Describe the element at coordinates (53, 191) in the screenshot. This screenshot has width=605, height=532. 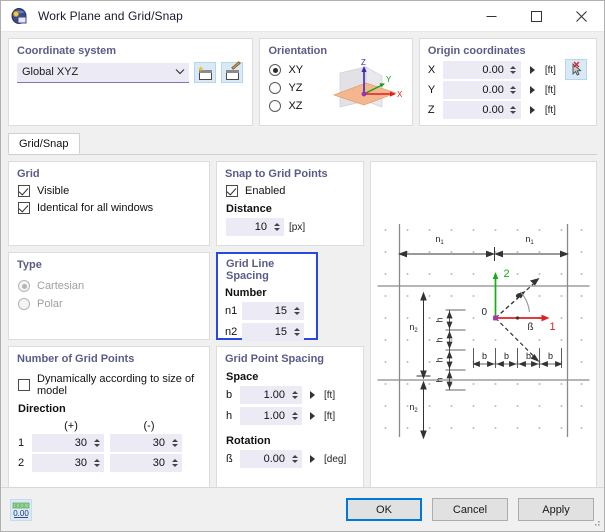
I see `grid-visible-label: Visible` at that location.